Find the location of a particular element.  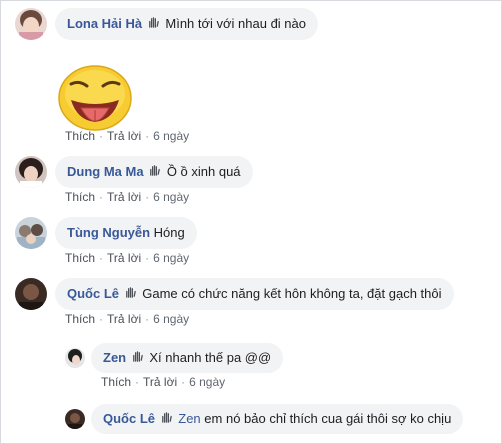

comment-text: Mình tới với nhau đi nào is located at coordinates (236, 23).